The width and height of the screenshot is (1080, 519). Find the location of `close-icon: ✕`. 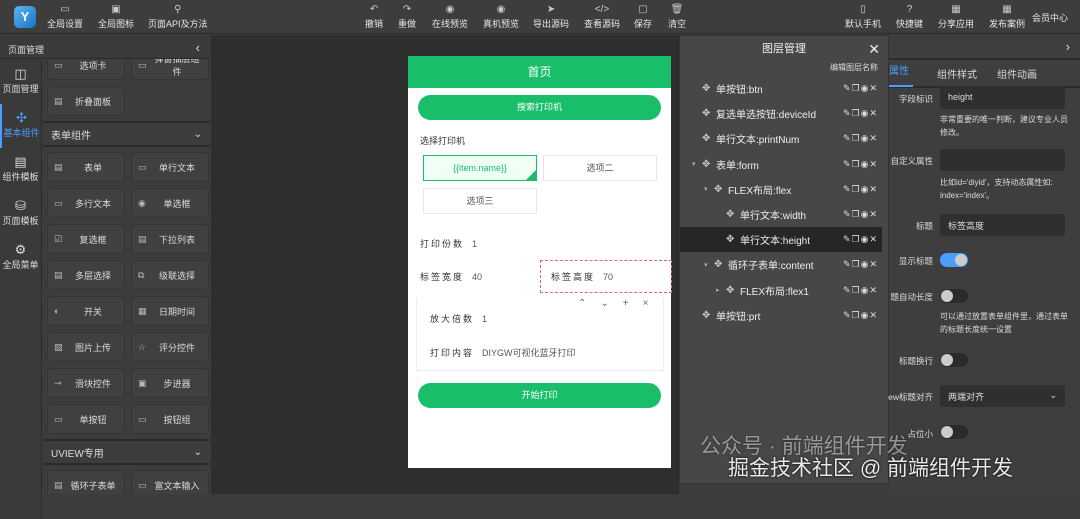

close-icon: ✕ is located at coordinates (874, 49).